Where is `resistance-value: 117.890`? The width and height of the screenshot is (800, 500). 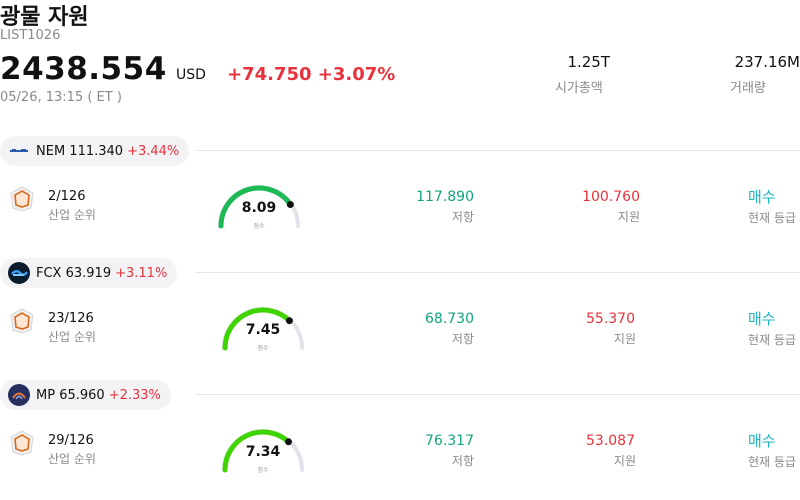 resistance-value: 117.890 is located at coordinates (445, 197).